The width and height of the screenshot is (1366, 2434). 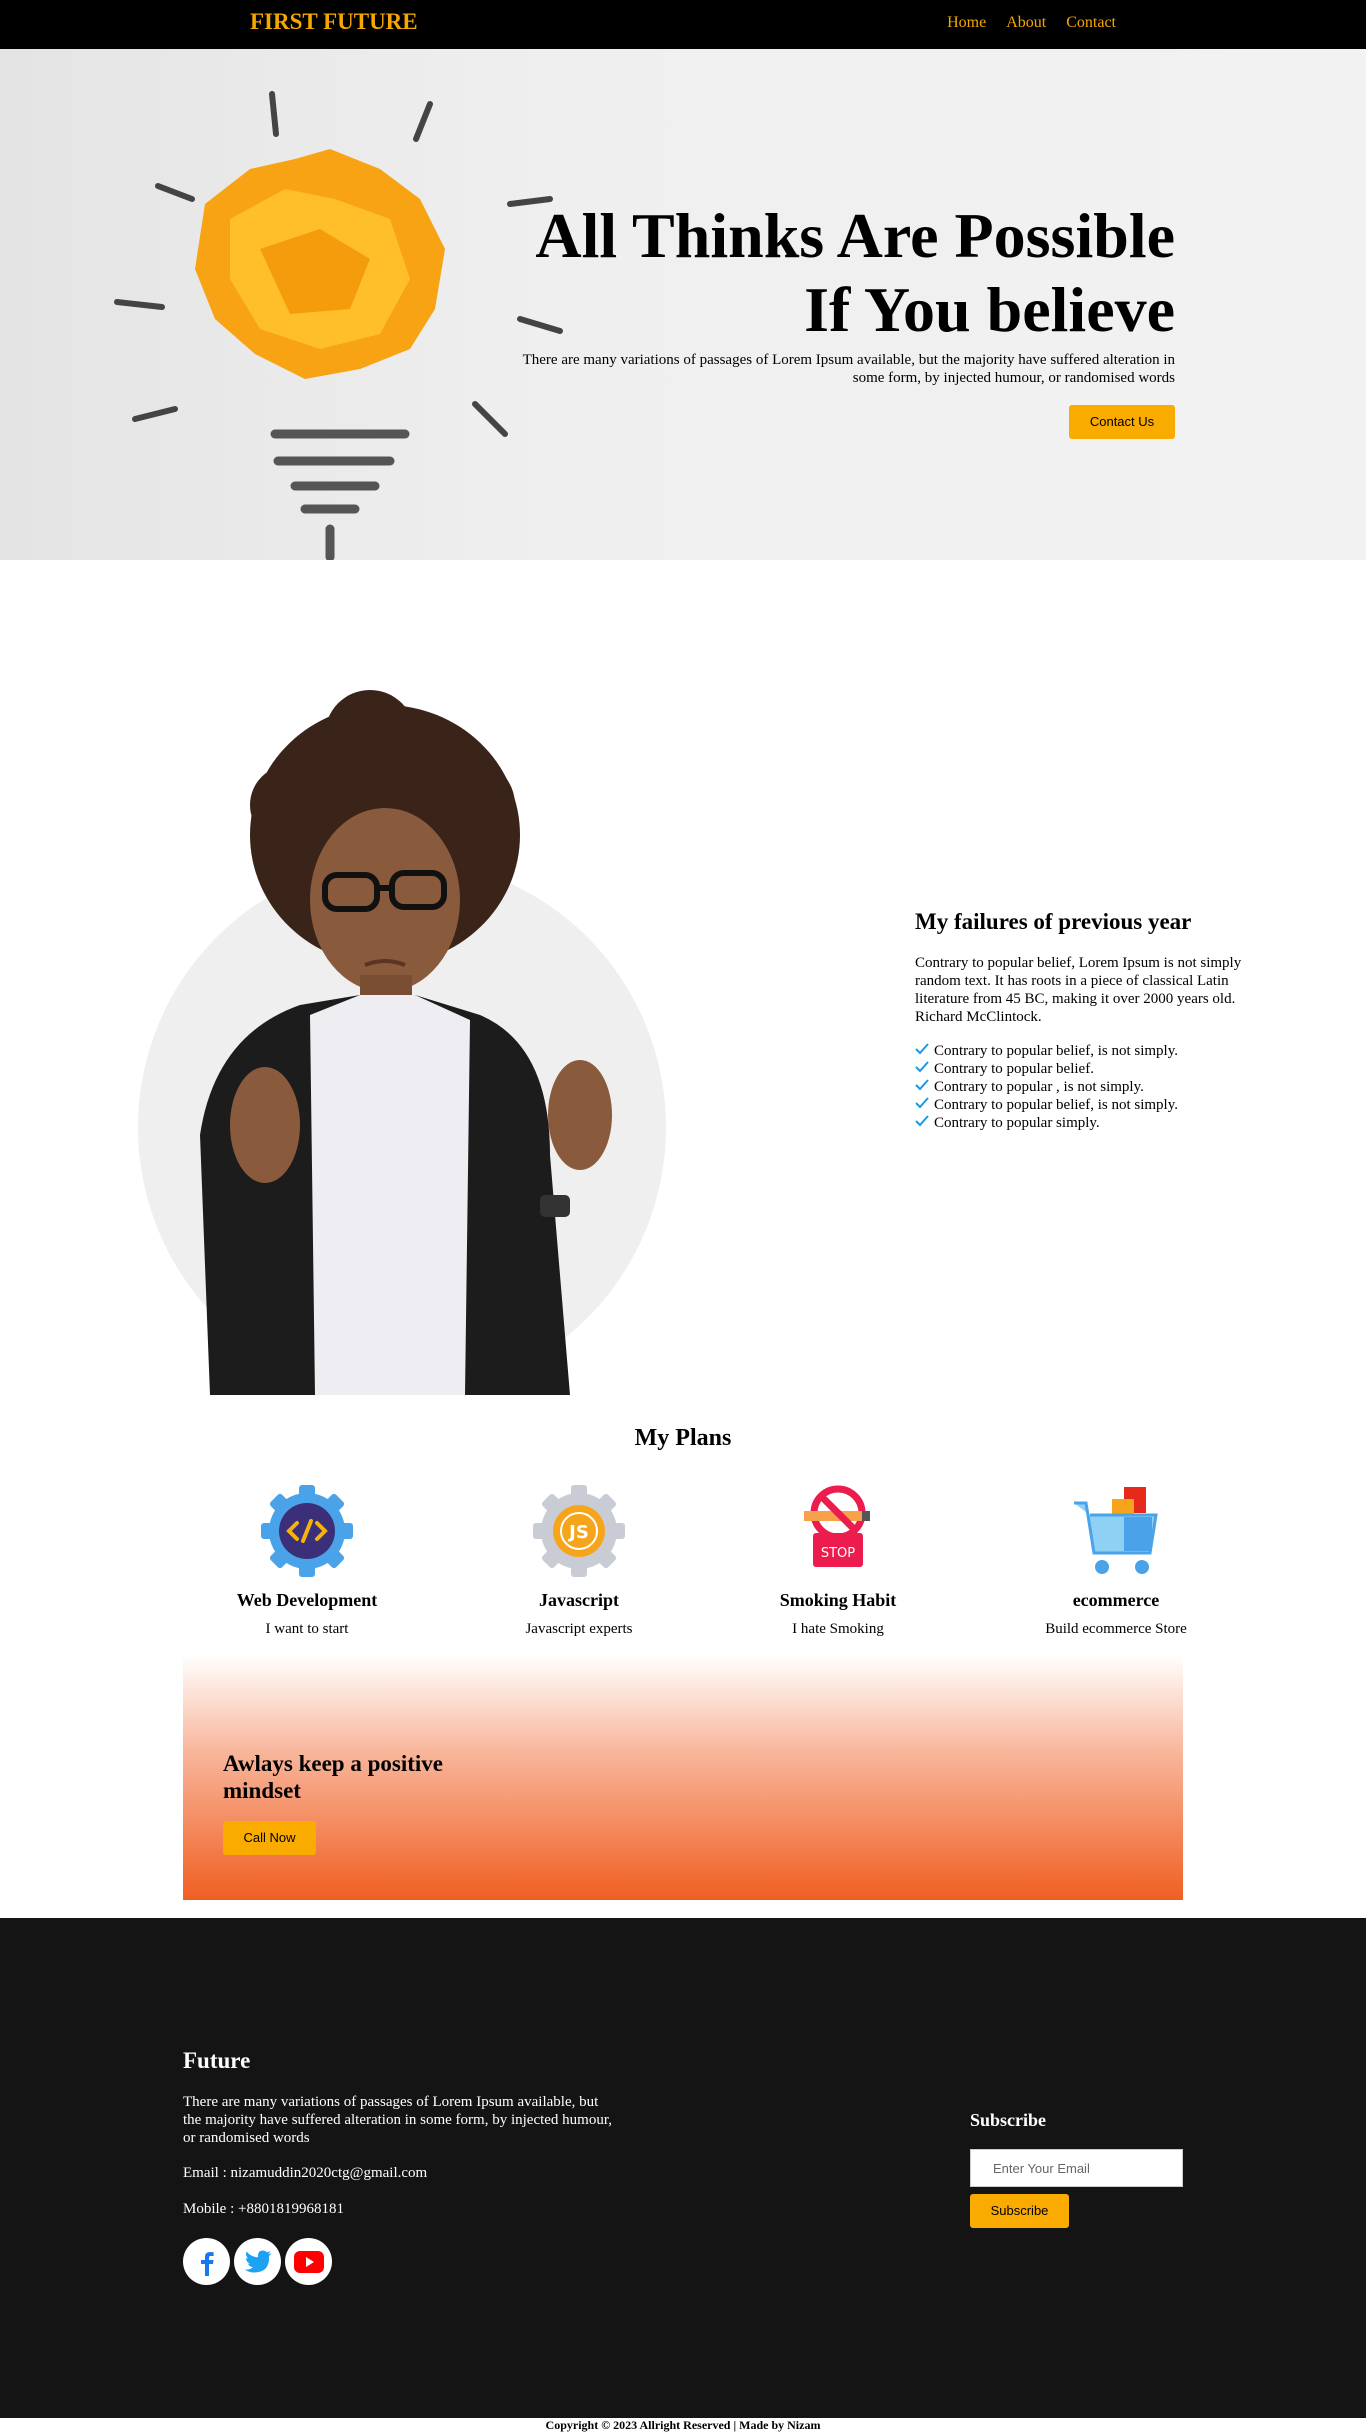 What do you see at coordinates (683, 1777) in the screenshot?
I see `cta-banner: Awlays keep a positive mindset Call Now` at bounding box center [683, 1777].